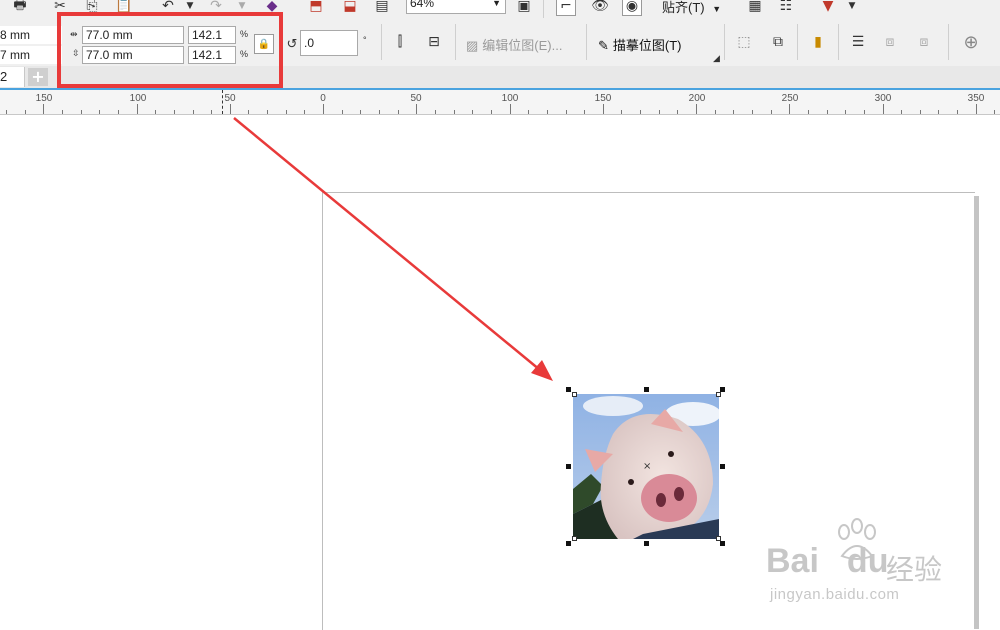  Describe the element at coordinates (792, 561) in the screenshot. I see `watermark-brand-part1: Bai` at that location.